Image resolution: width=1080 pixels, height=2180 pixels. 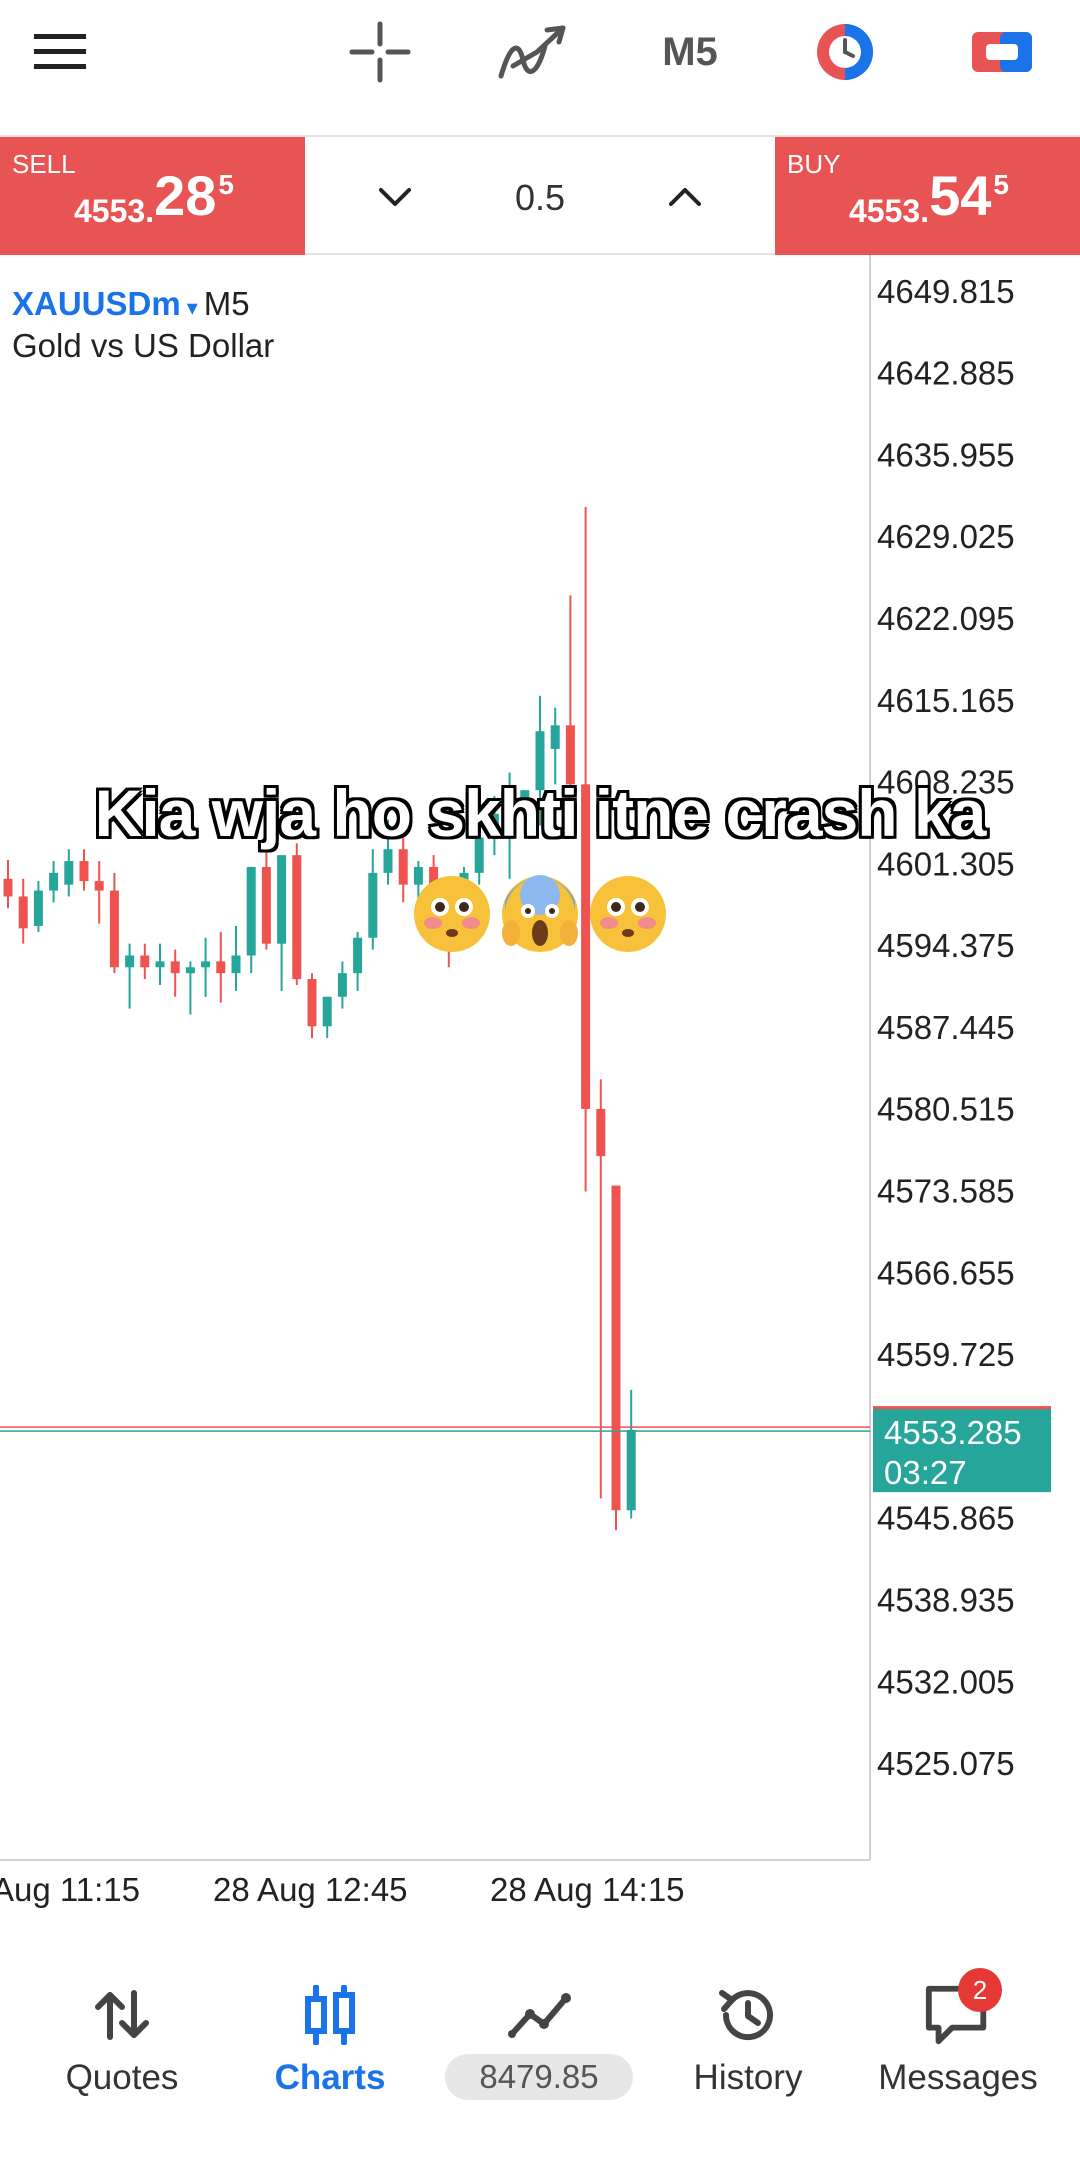 I want to click on charts-icon, so click(x=330, y=2015).